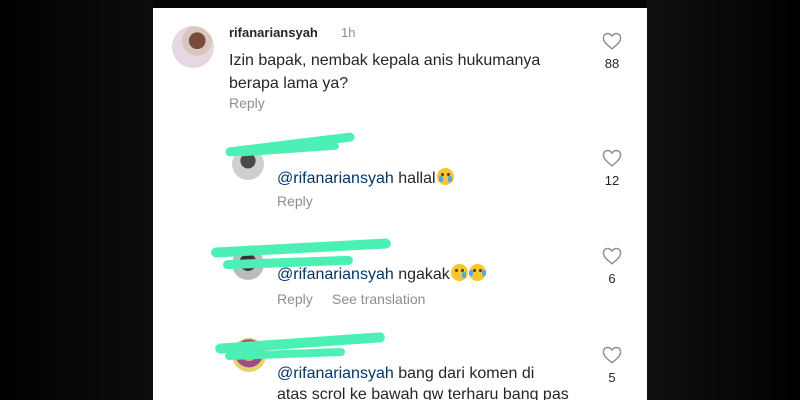 Image resolution: width=800 pixels, height=400 pixels. I want to click on reply-message: hallal, so click(417, 178).